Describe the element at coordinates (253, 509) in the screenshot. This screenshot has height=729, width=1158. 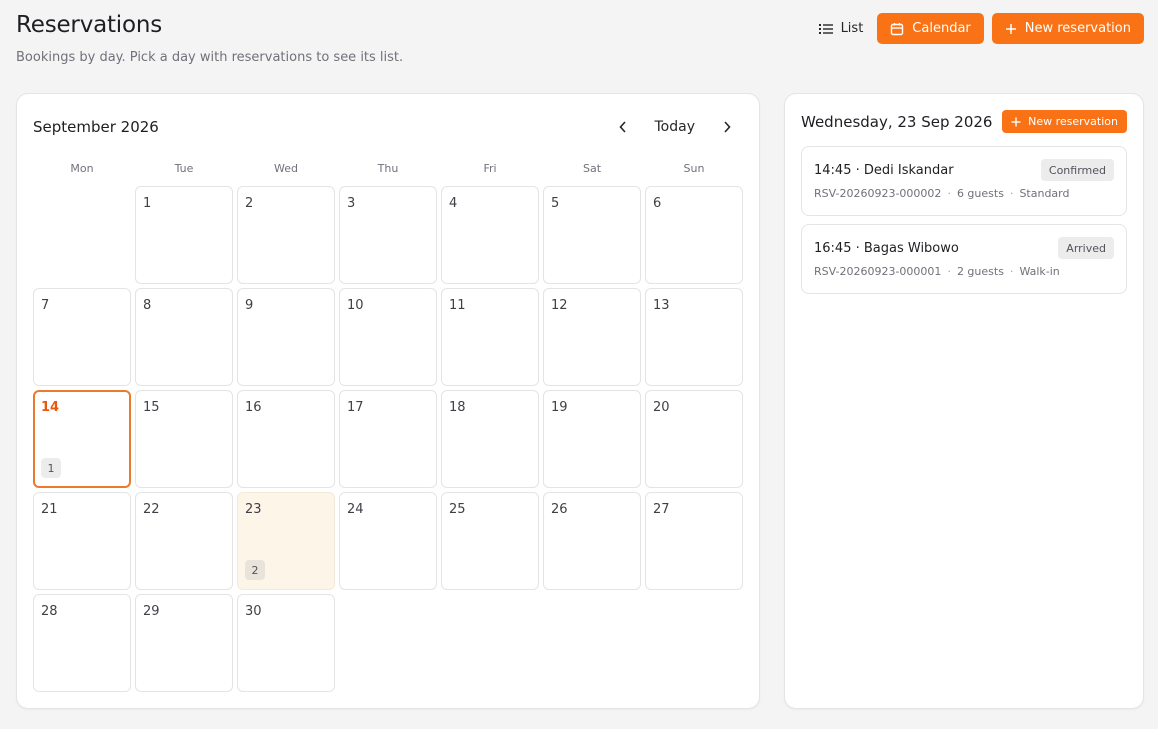
I see `day-number: 23` at that location.